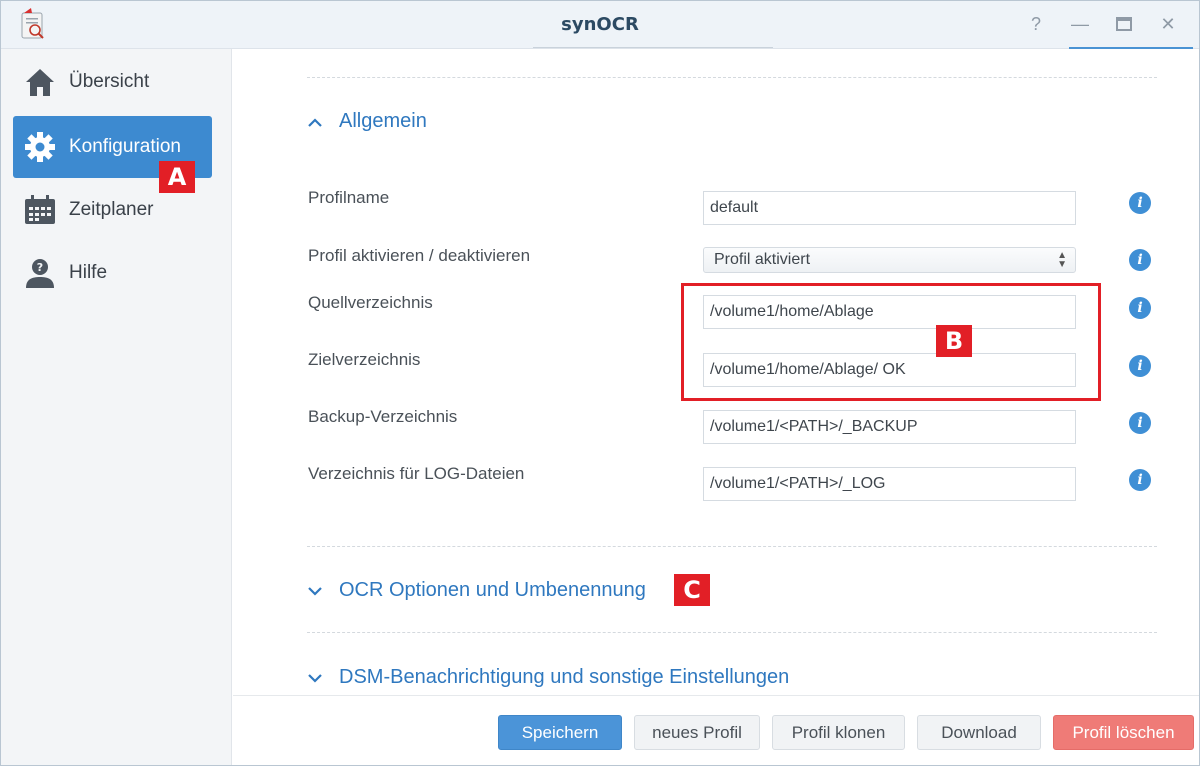 Image resolution: width=1200 pixels, height=766 pixels. I want to click on sidebar-item-label: Konfiguration, so click(125, 146).